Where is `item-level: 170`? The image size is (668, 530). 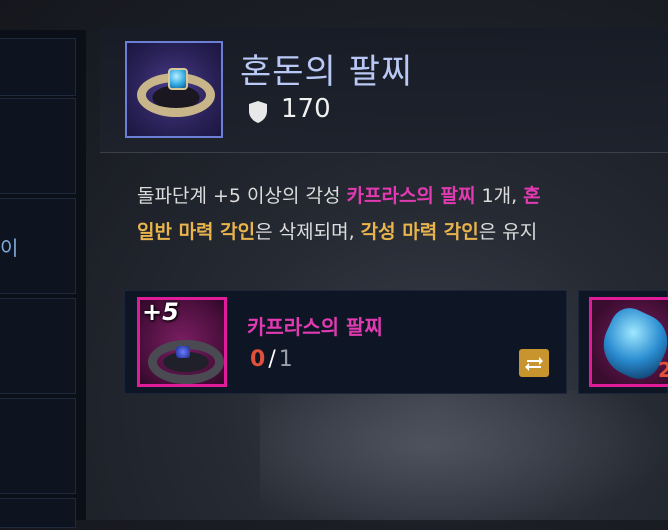 item-level: 170 is located at coordinates (306, 109).